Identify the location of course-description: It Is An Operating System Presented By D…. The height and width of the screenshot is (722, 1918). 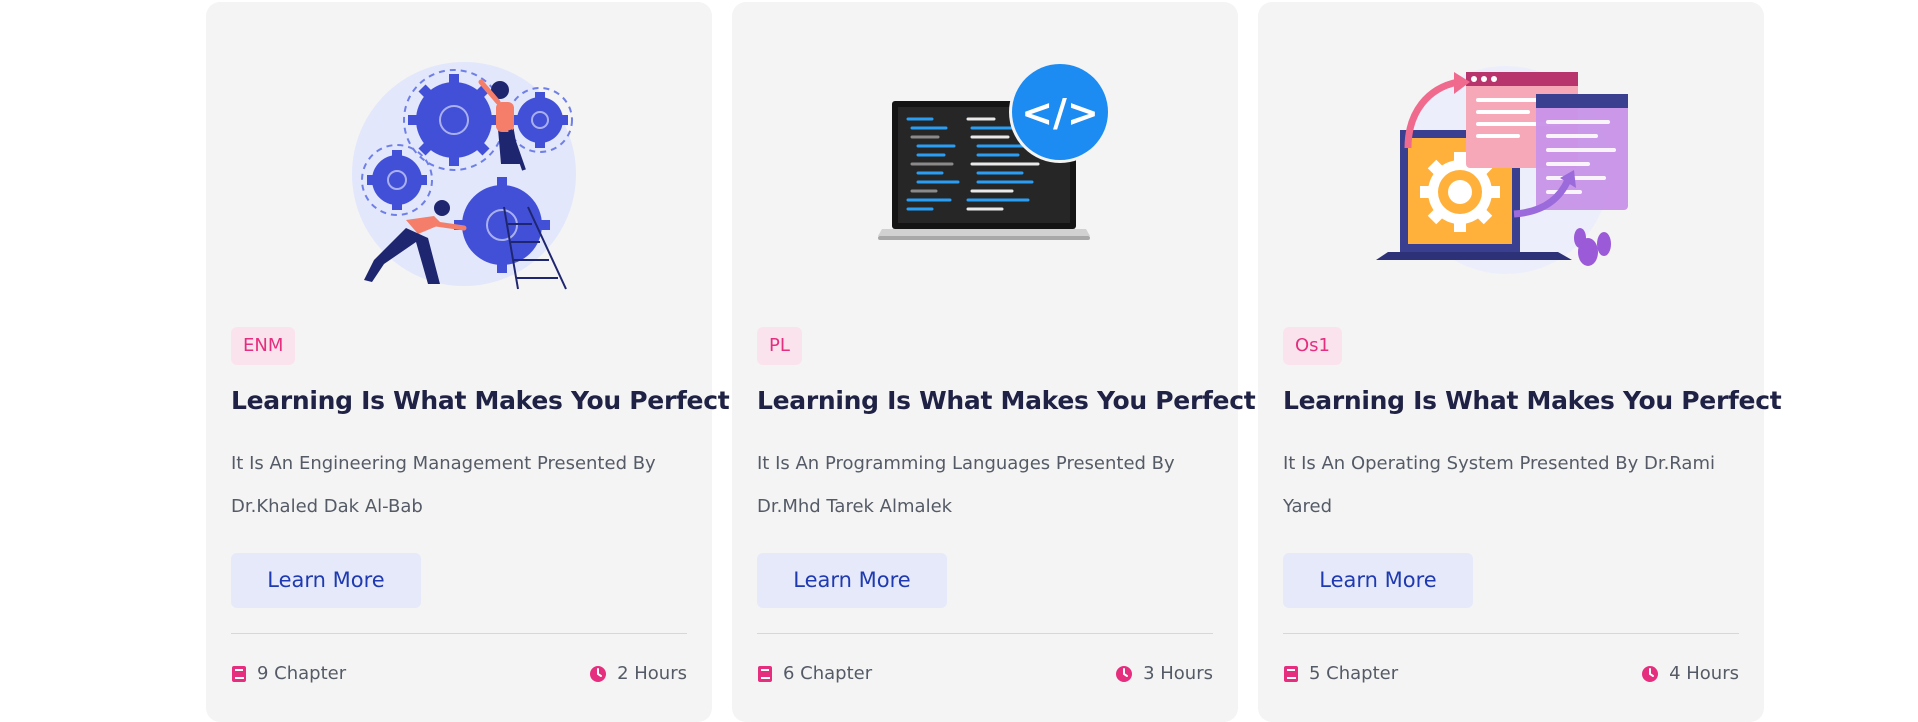
(1499, 485).